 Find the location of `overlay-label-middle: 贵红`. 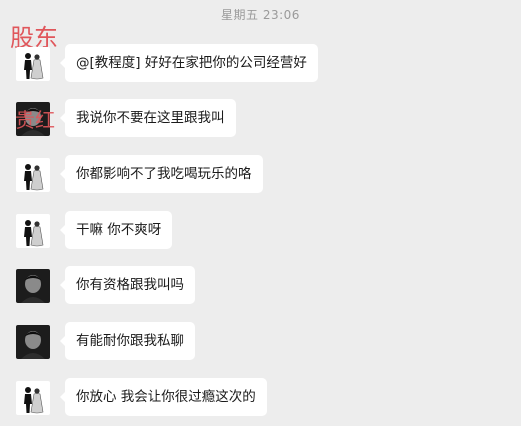

overlay-label-middle: 贵红 is located at coordinates (35, 120).